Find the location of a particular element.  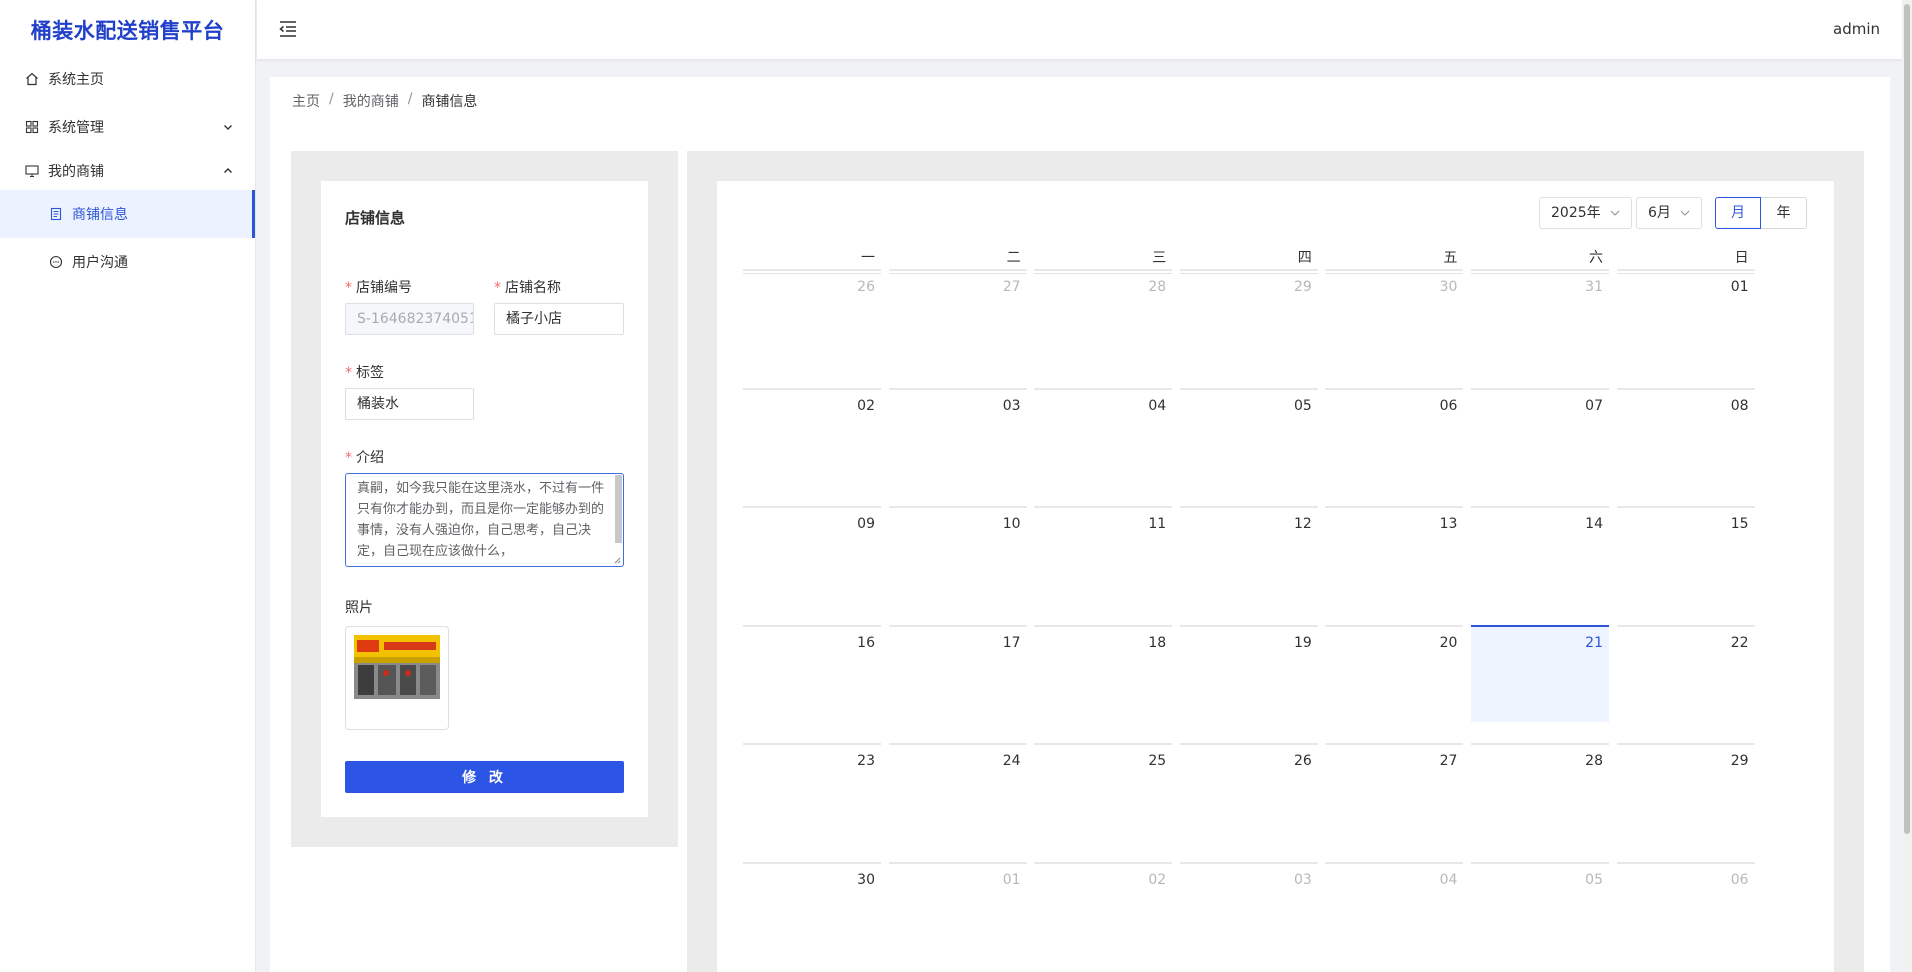

calendar-day: 16 is located at coordinates (812, 673).